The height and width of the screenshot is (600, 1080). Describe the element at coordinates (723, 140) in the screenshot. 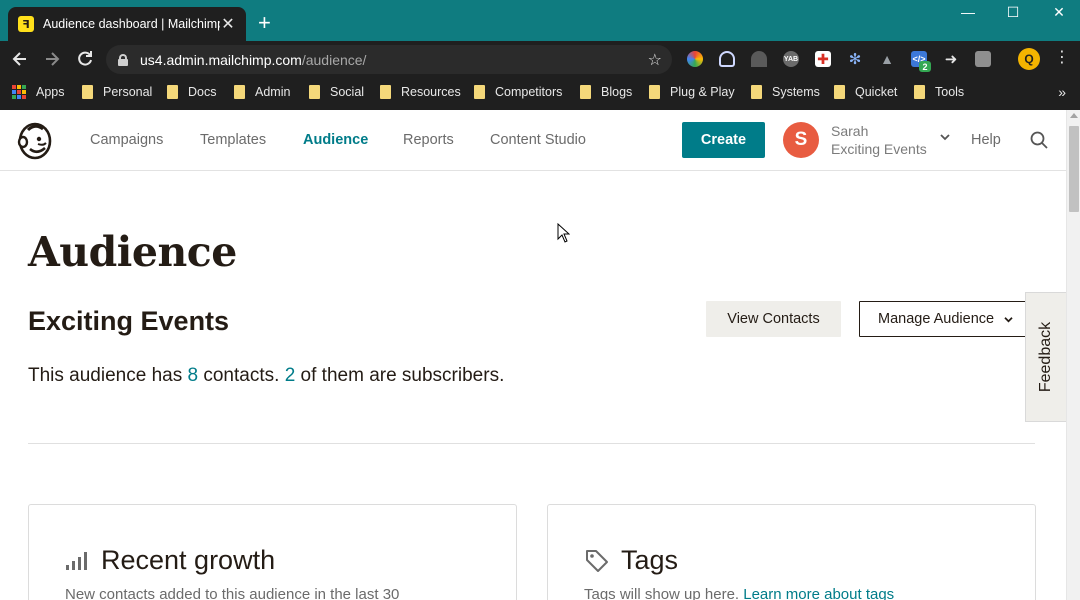

I see `create-button: Create` at that location.